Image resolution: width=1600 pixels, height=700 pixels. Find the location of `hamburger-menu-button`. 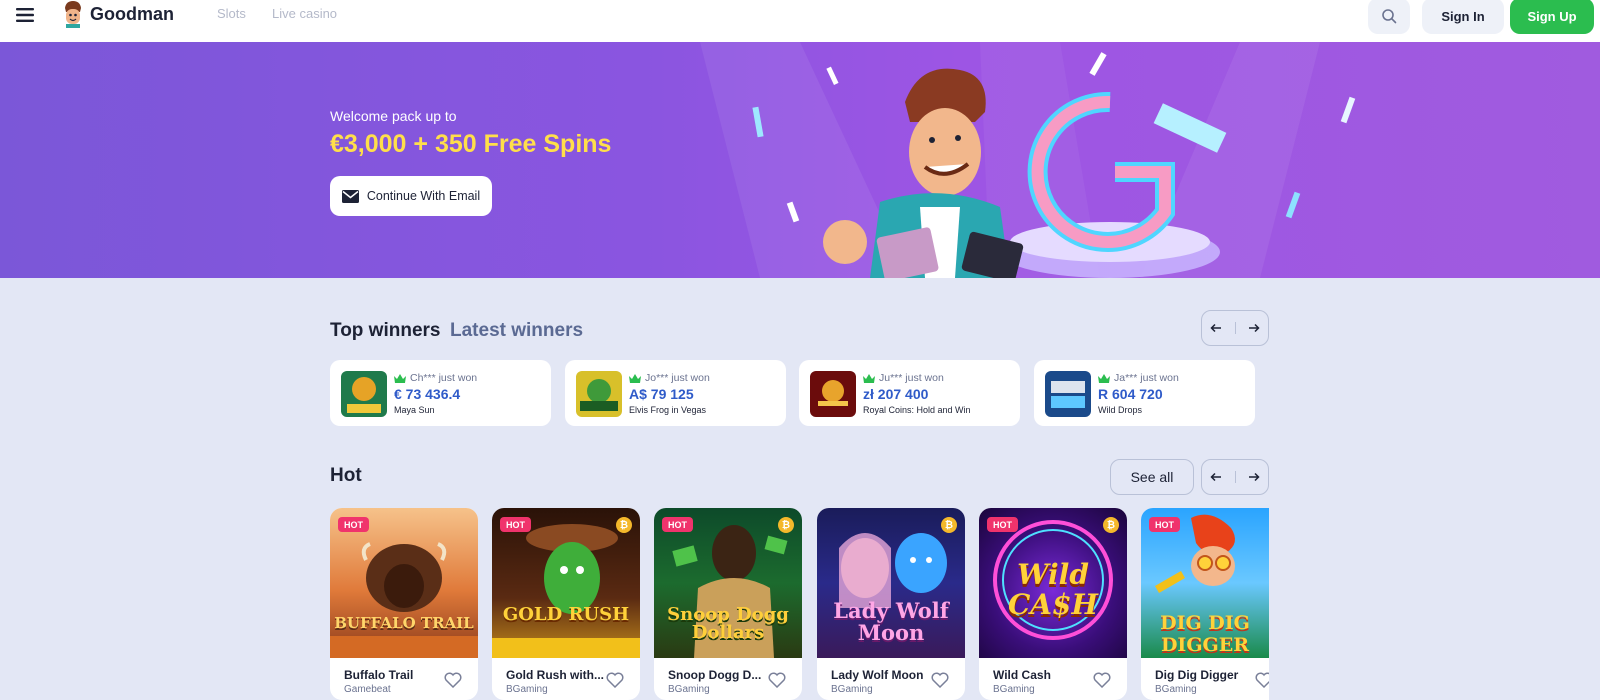

hamburger-menu-button is located at coordinates (25, 18).